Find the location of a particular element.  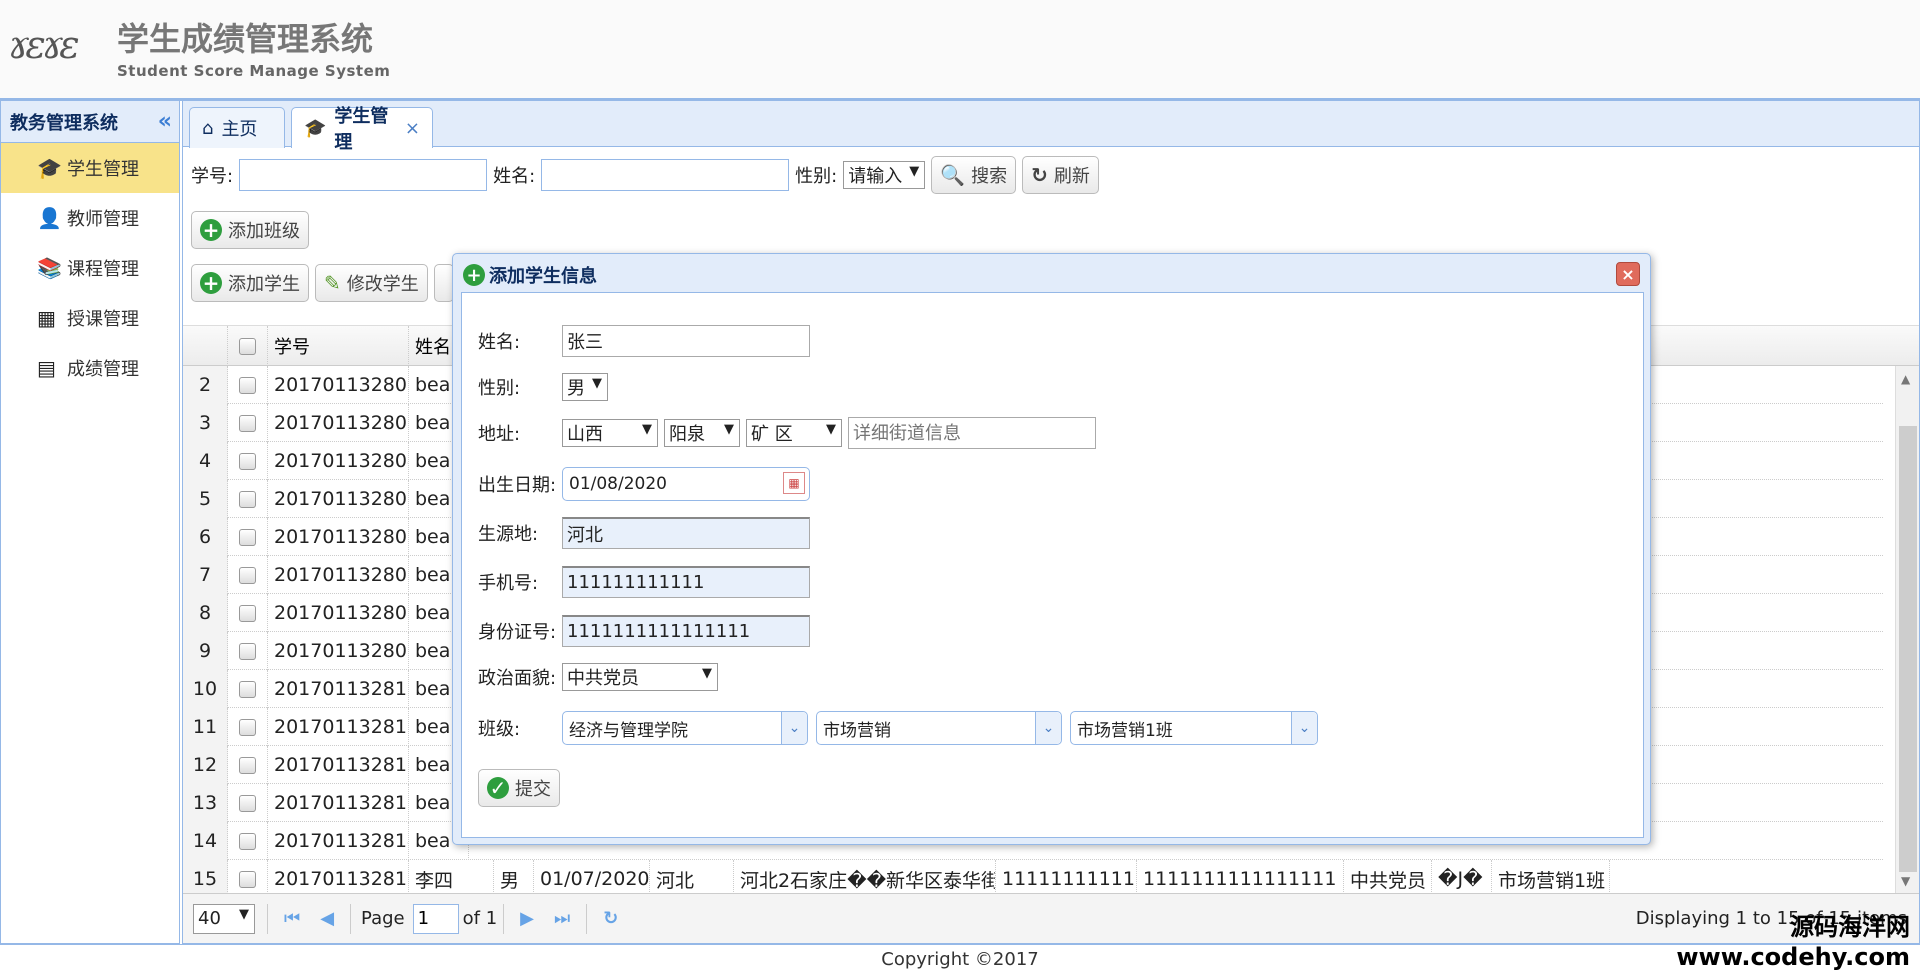

add-class-button: + 添加班级 is located at coordinates (250, 230).